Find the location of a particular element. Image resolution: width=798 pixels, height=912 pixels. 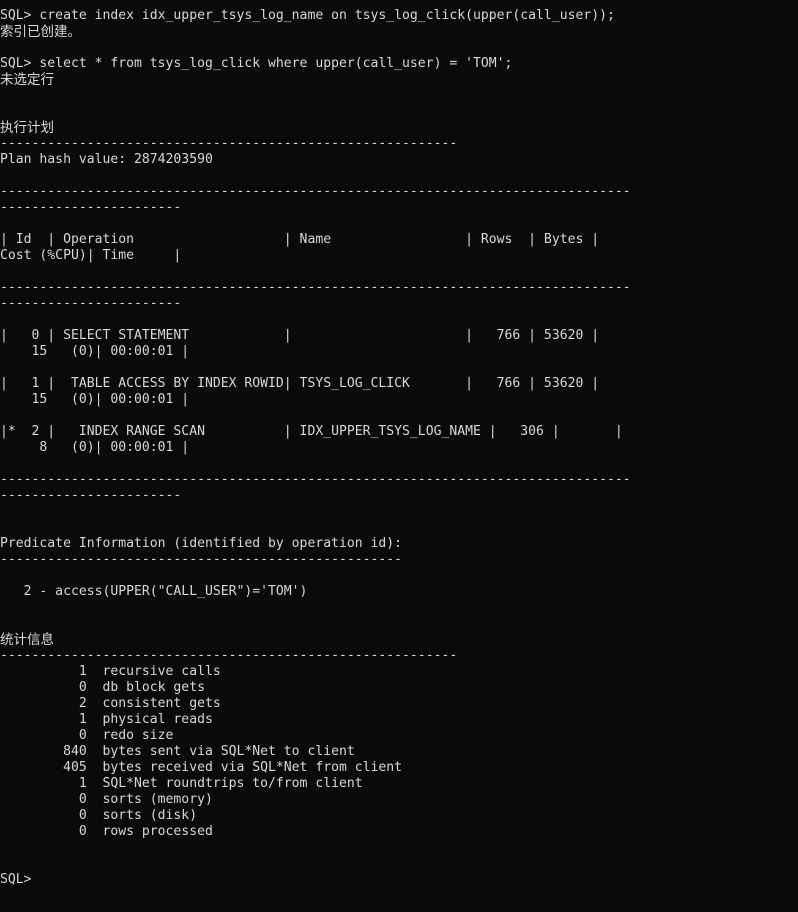

terminal-line-plan-row-0a: | 0 | SELECT STATEMENT | | 766 | 53620 | is located at coordinates (300, 335).